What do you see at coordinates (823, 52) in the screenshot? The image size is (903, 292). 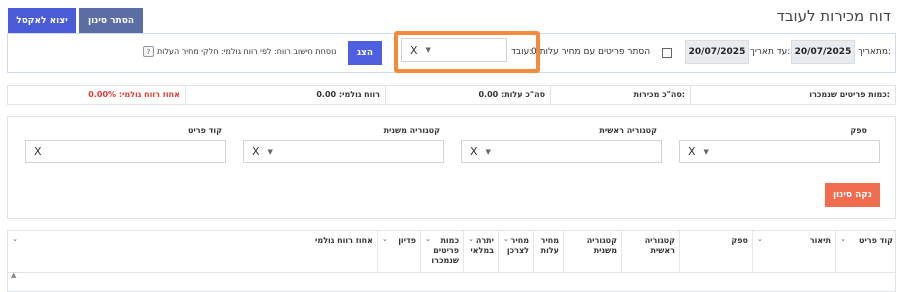 I see `from-date-field: 20/07/2025` at bounding box center [823, 52].